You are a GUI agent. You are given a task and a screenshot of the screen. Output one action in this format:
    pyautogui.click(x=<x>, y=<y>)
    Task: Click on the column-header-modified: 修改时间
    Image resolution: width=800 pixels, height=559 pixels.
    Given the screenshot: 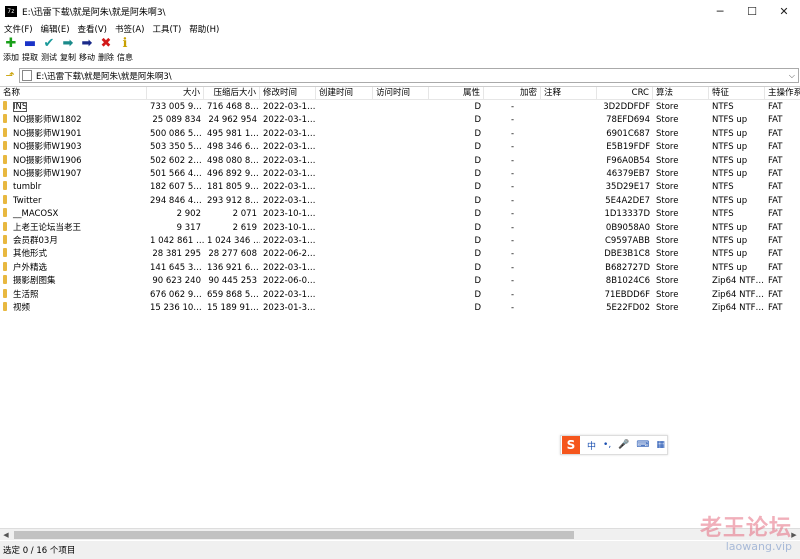 What is the action you would take?
    pyautogui.click(x=288, y=93)
    